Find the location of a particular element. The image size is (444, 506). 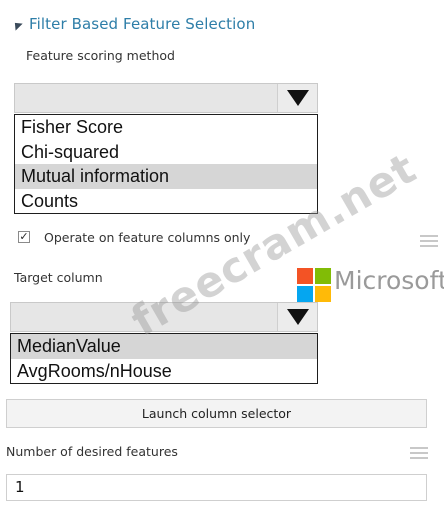

checkmark-icon: ✓ is located at coordinates (24, 236).